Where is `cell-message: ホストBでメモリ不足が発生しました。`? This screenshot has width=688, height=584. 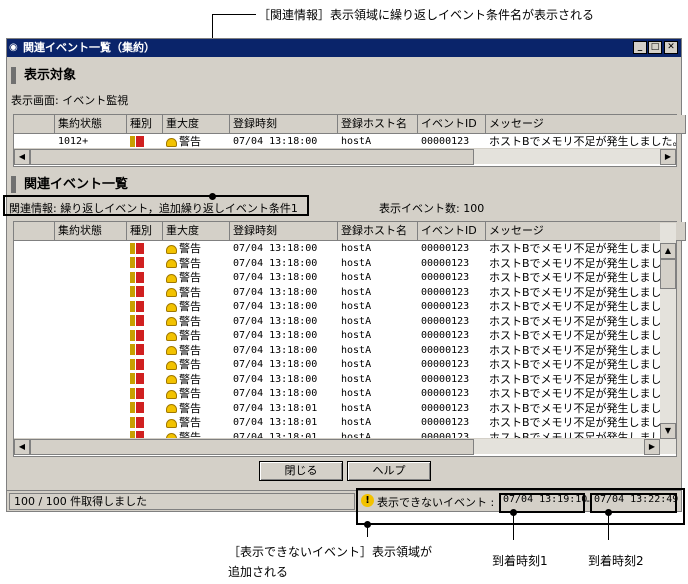 cell-message: ホストBでメモリ不足が発生しました。 is located at coordinates (573, 322).